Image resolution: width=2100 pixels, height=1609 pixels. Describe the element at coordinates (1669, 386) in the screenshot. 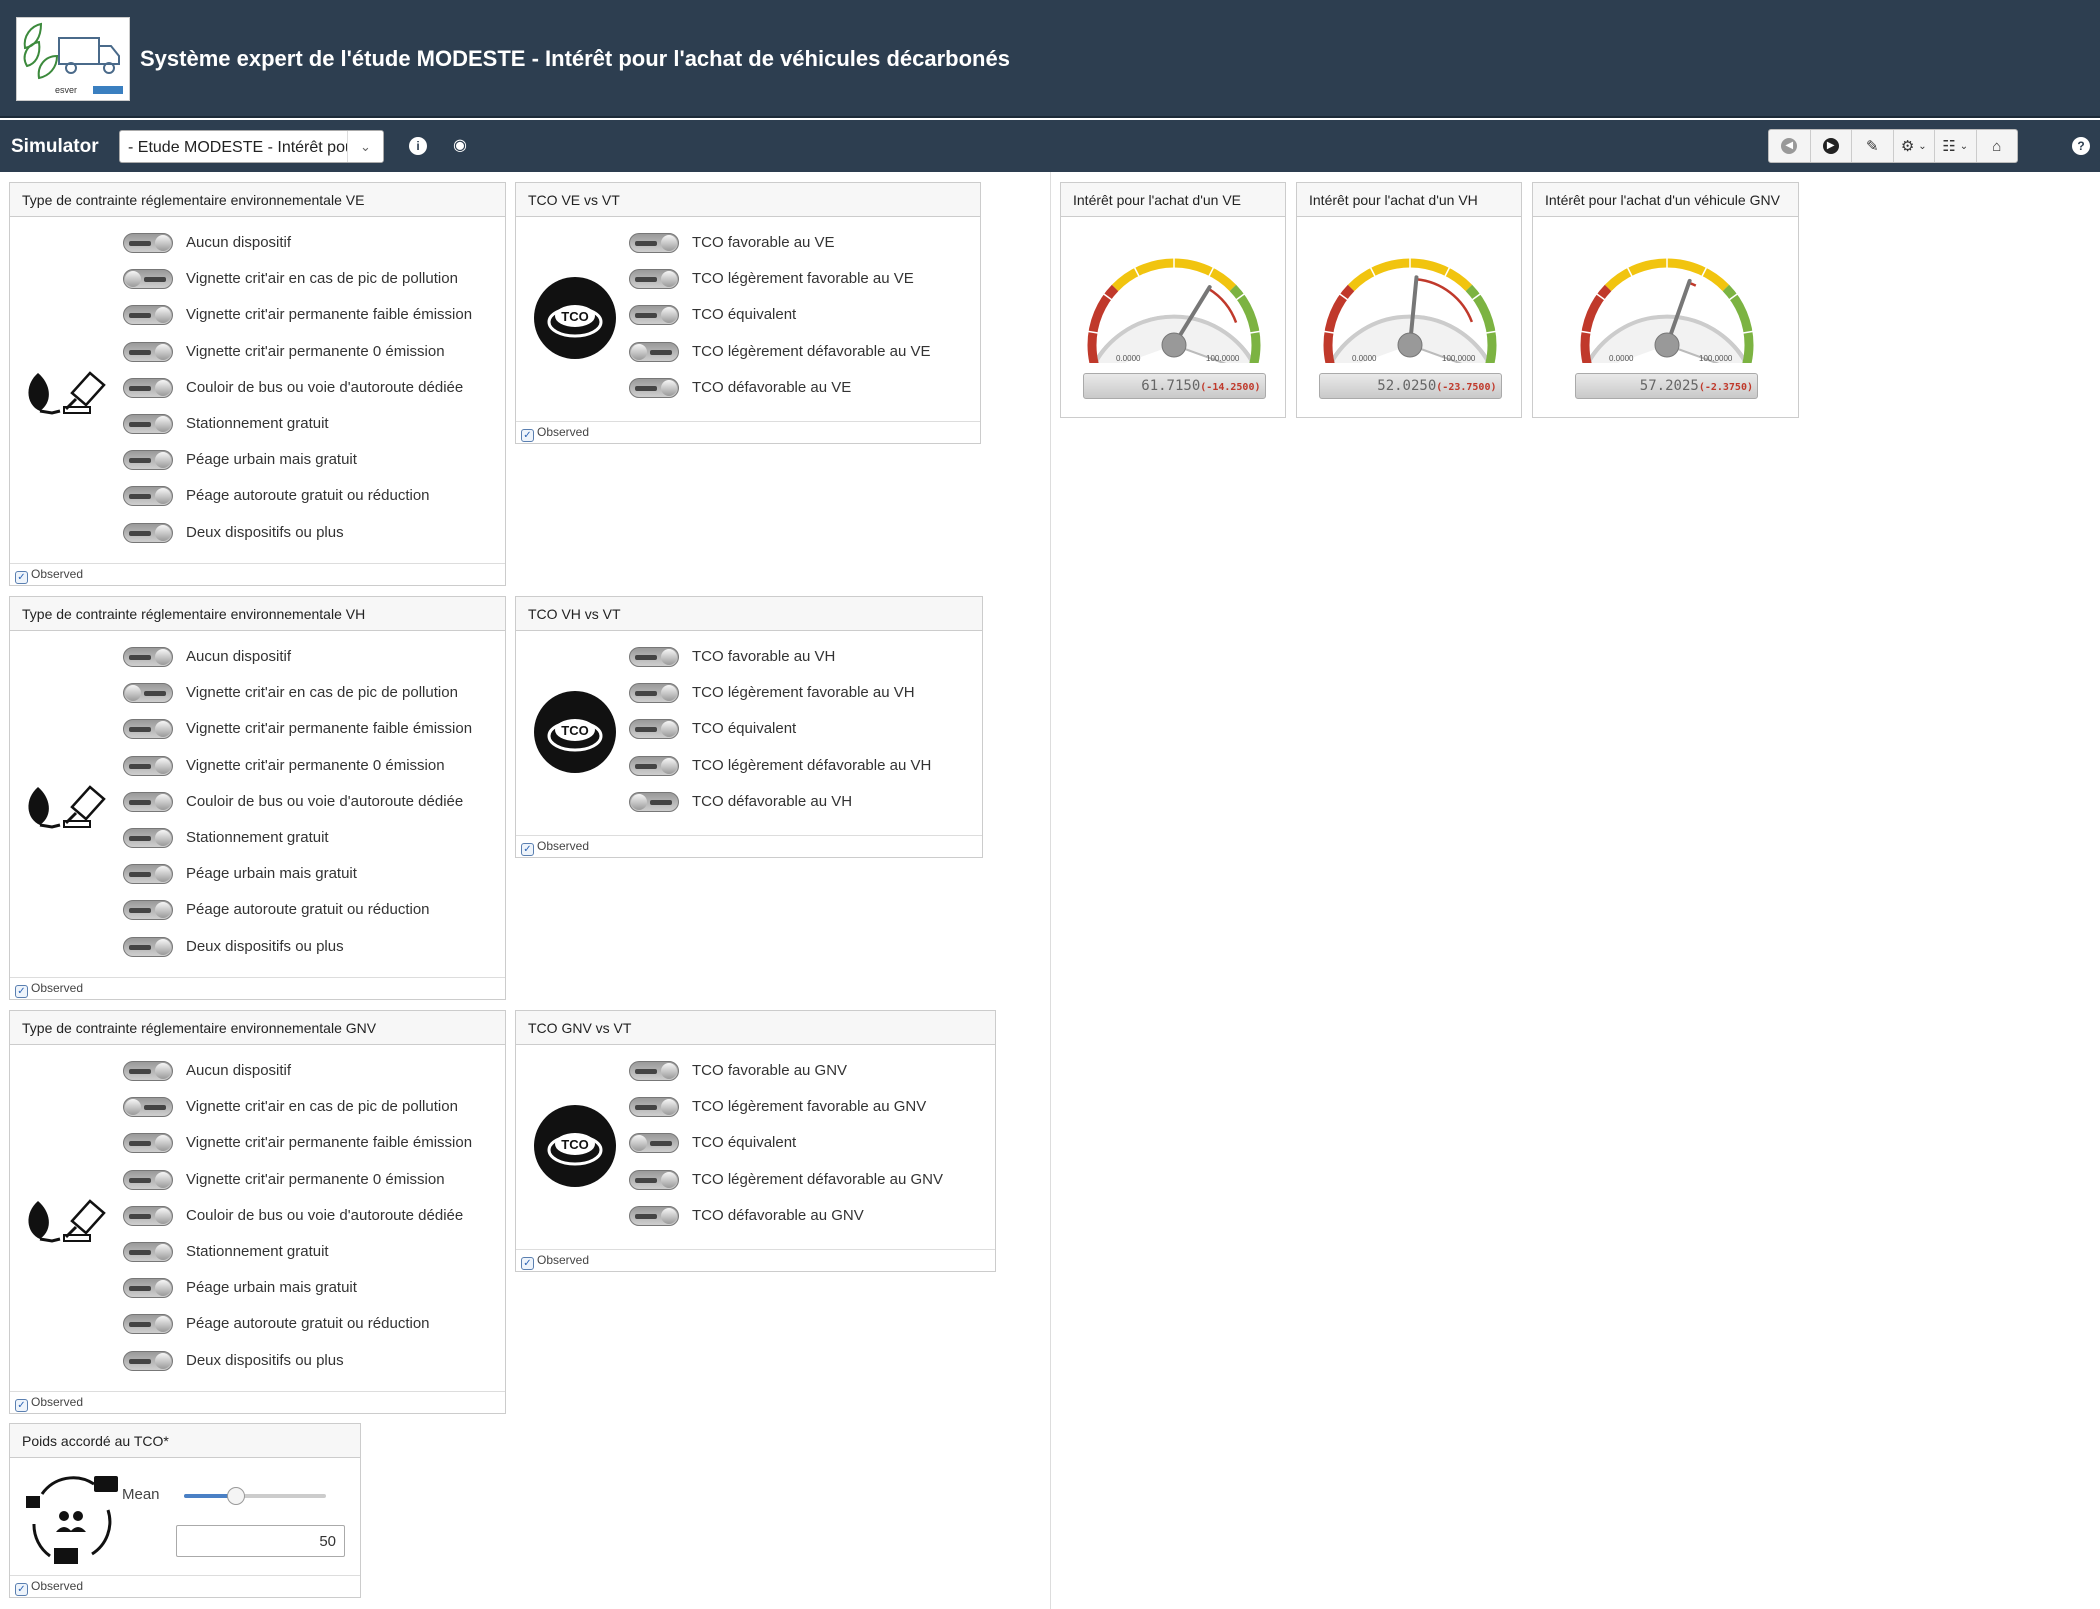

I see `gauge-value: 57.2025` at that location.